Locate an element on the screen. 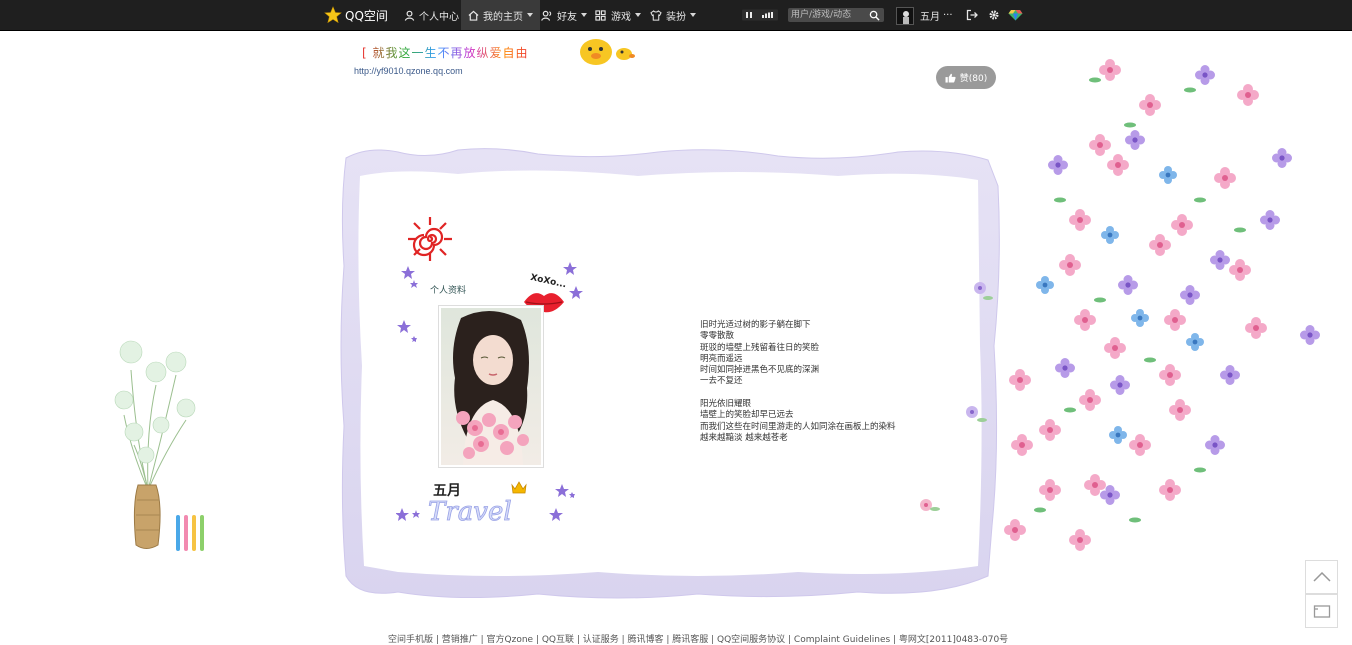 This screenshot has width=1352, height=645. home-icon is located at coordinates (473, 15).